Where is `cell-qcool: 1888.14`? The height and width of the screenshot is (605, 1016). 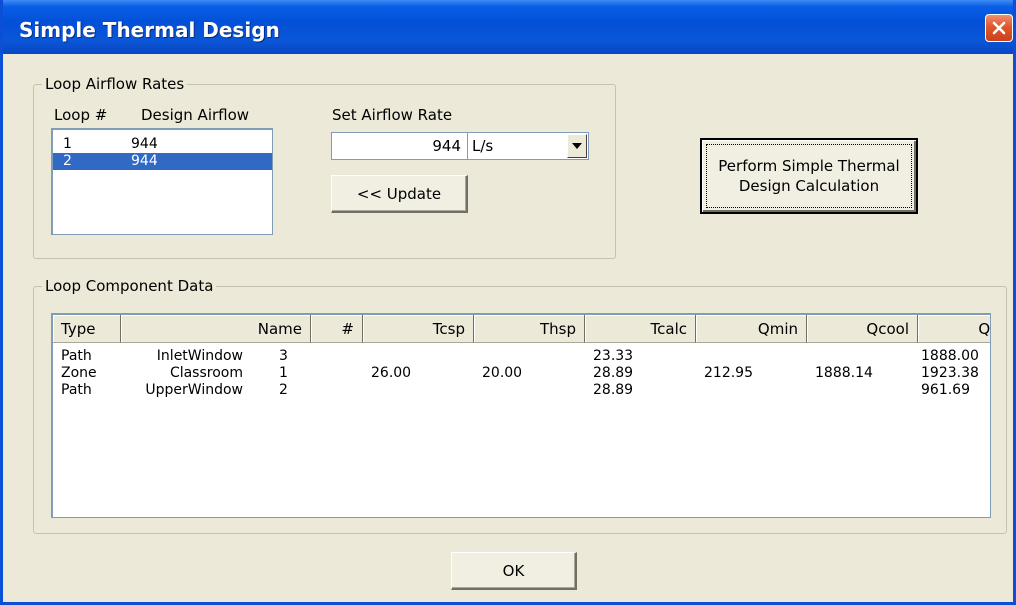
cell-qcool: 1888.14 is located at coordinates (844, 373).